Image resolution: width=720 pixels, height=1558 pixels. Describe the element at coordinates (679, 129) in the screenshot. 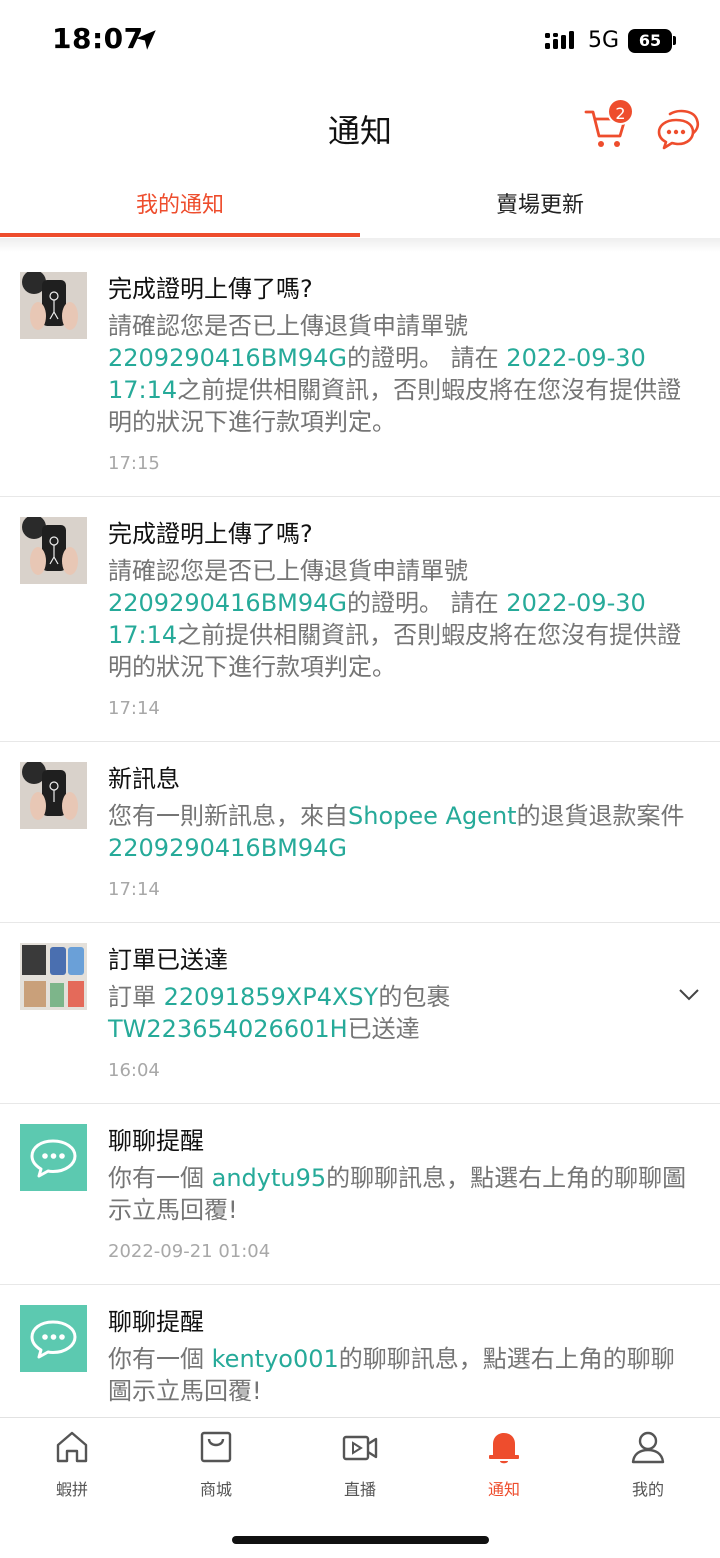

I see `chat-icon` at that location.